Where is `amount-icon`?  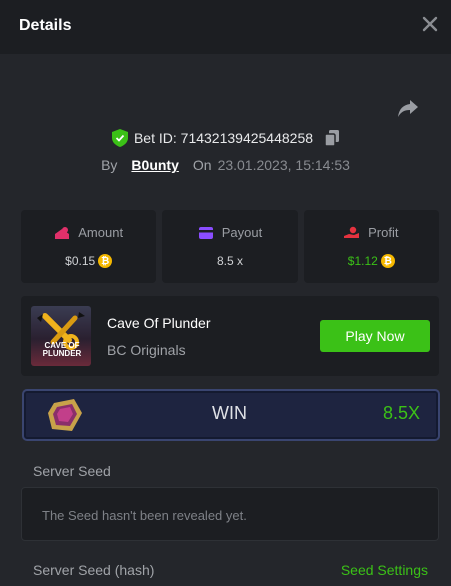 amount-icon is located at coordinates (62, 232).